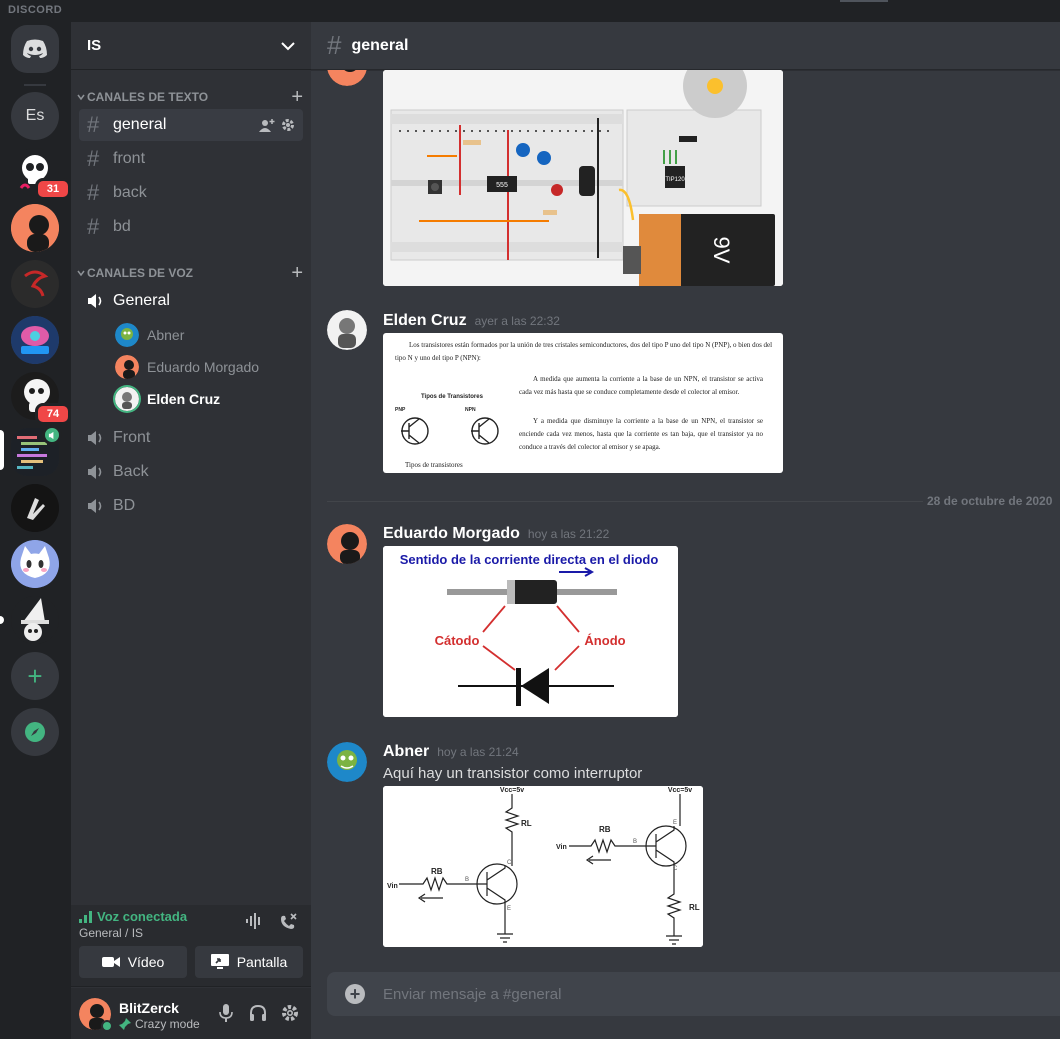 This screenshot has height=1039, width=1060. What do you see at coordinates (513, 773) in the screenshot?
I see `message-text: Aquí hay un transistor como interruptor` at bounding box center [513, 773].